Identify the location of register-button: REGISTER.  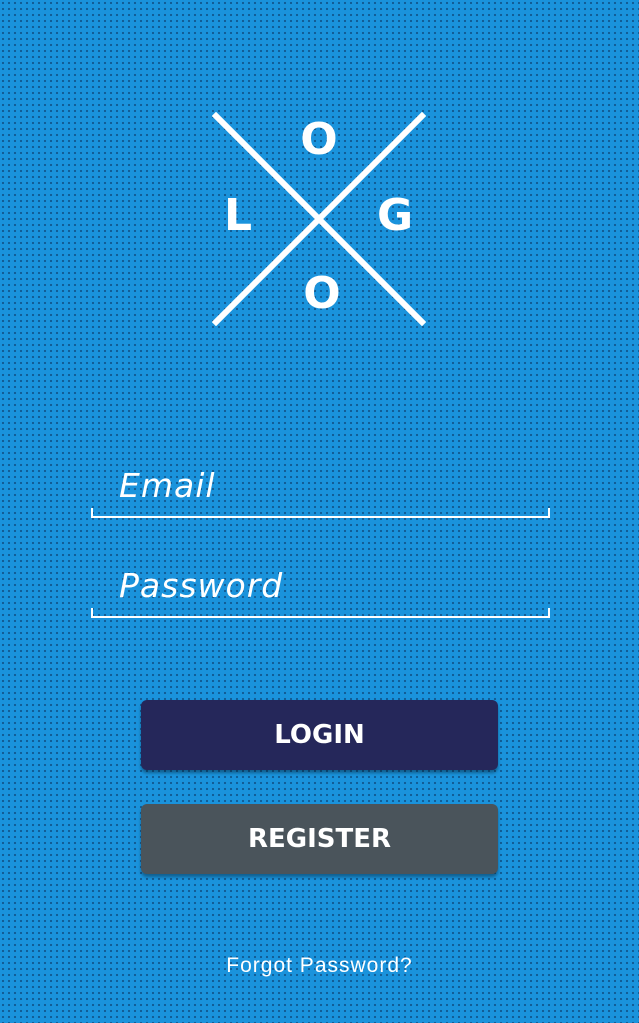
(319, 839).